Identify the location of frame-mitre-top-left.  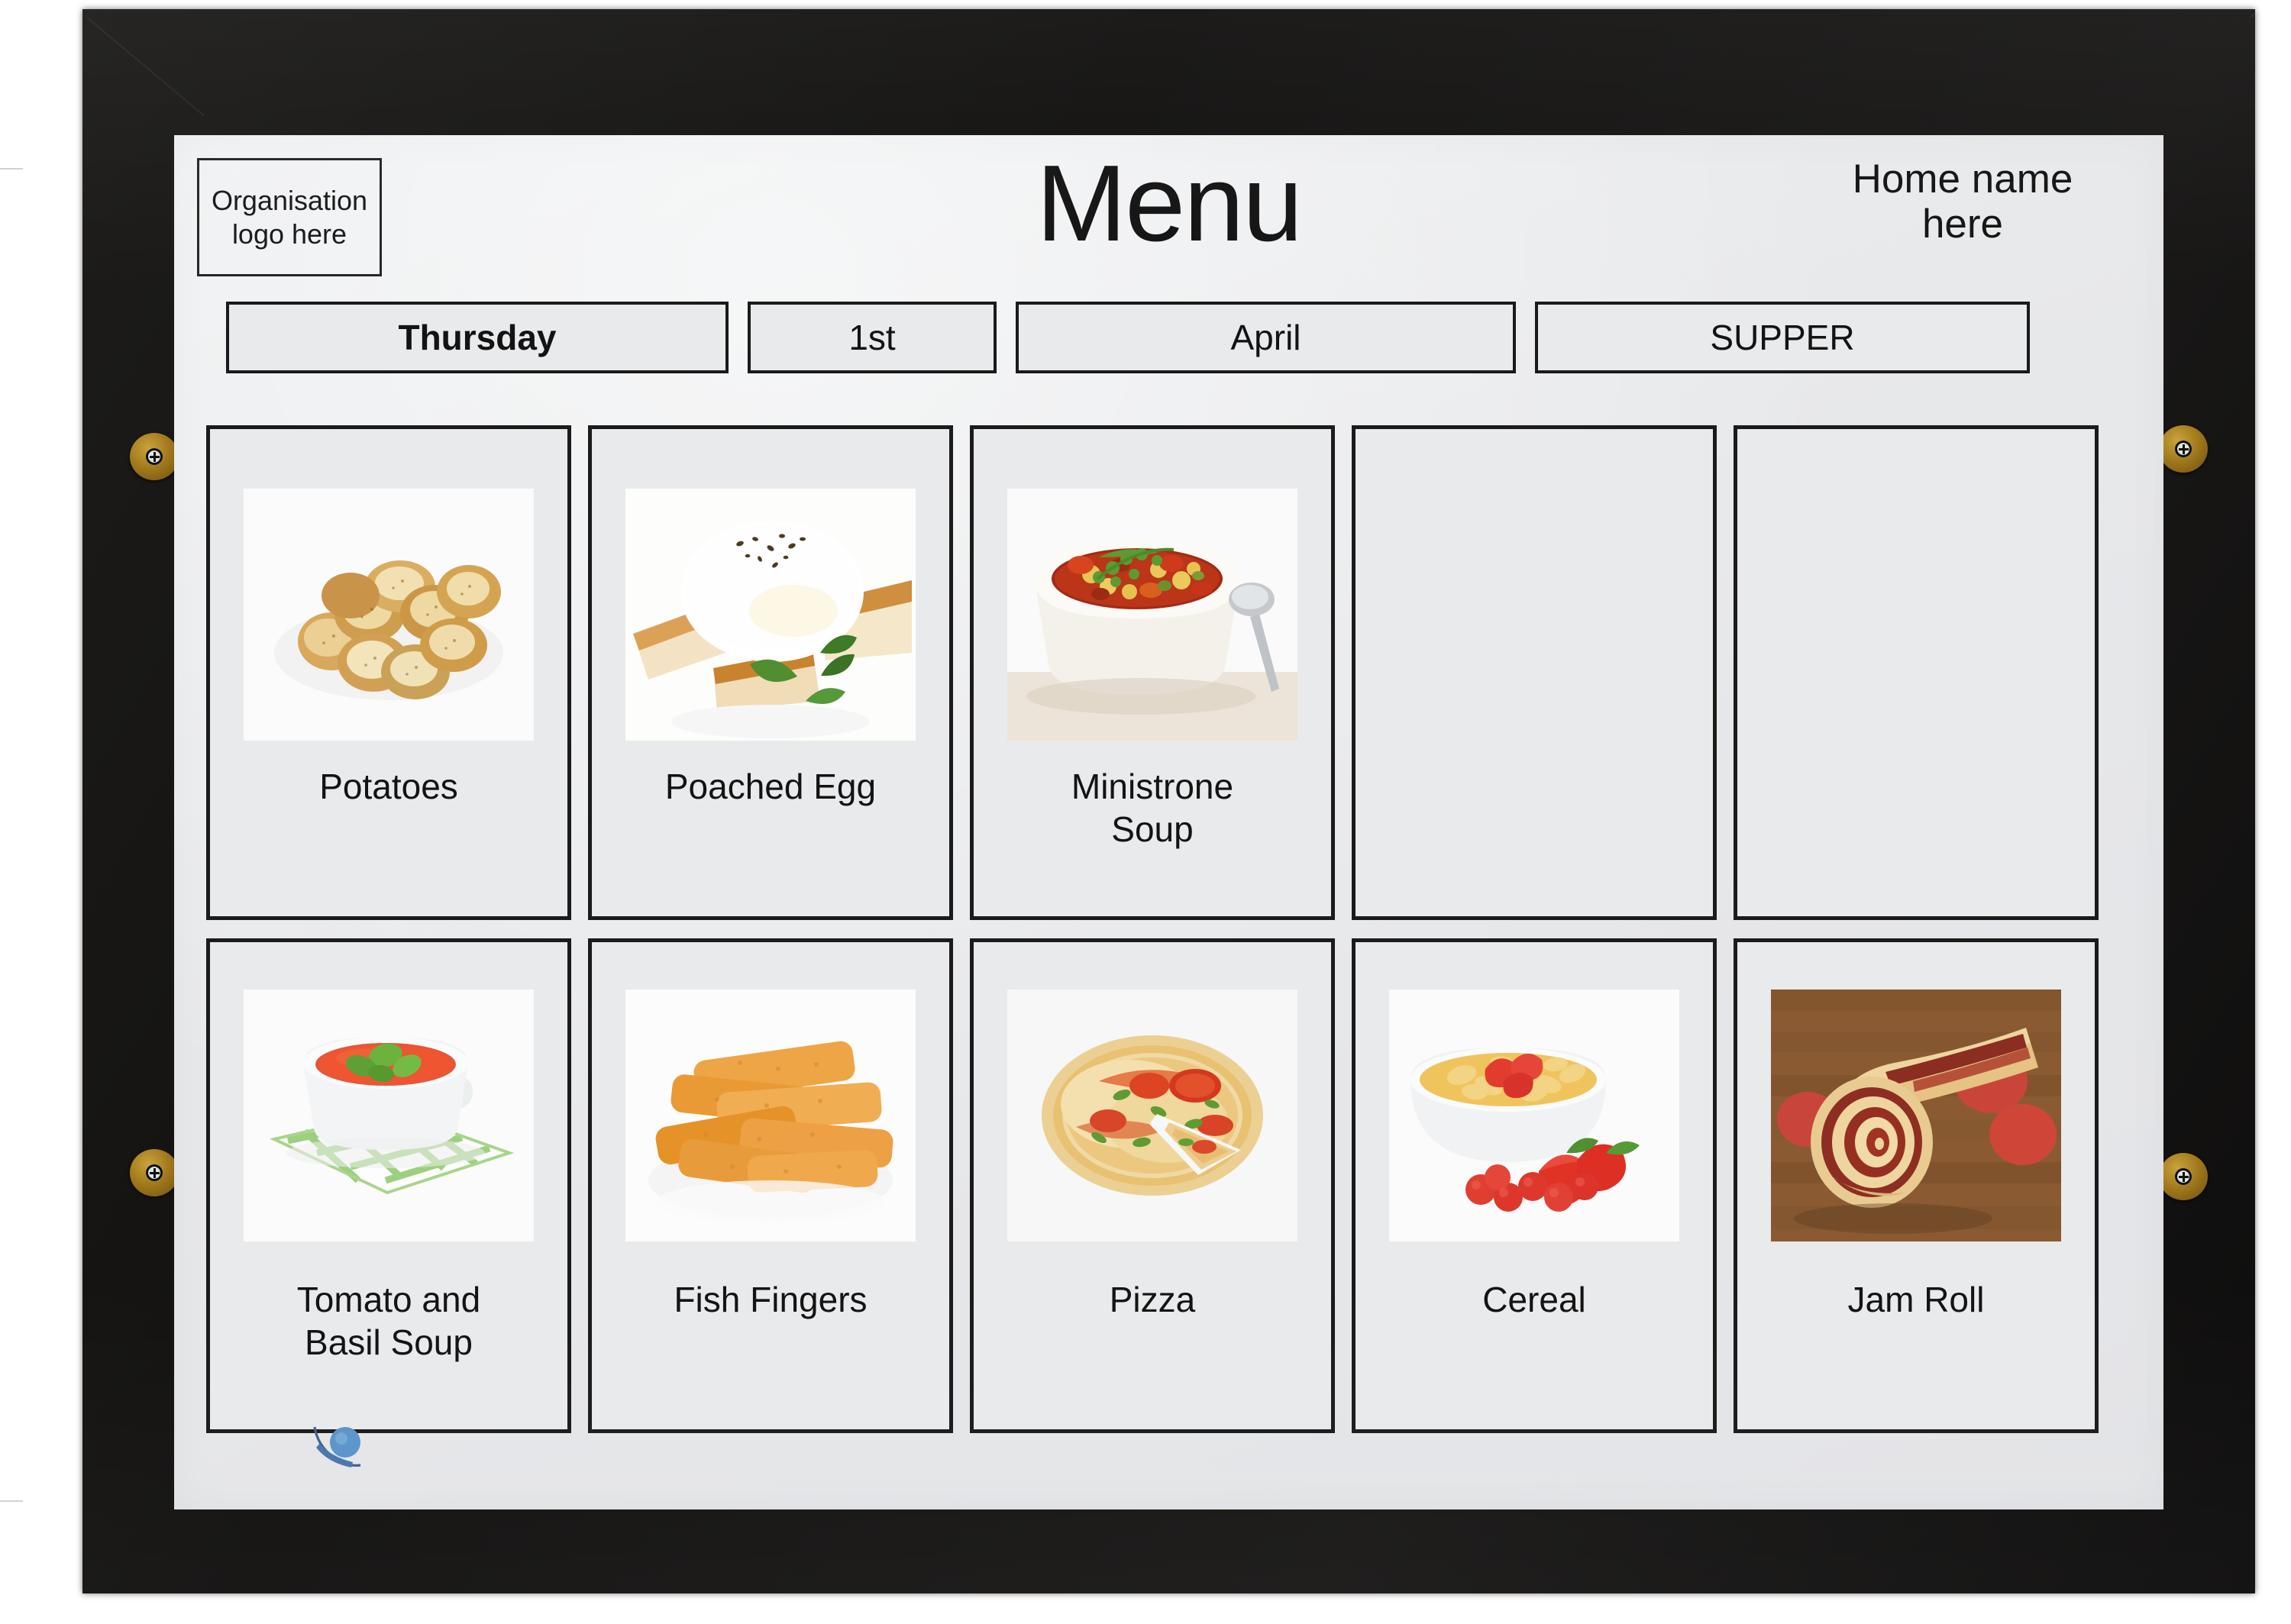
(146, 67).